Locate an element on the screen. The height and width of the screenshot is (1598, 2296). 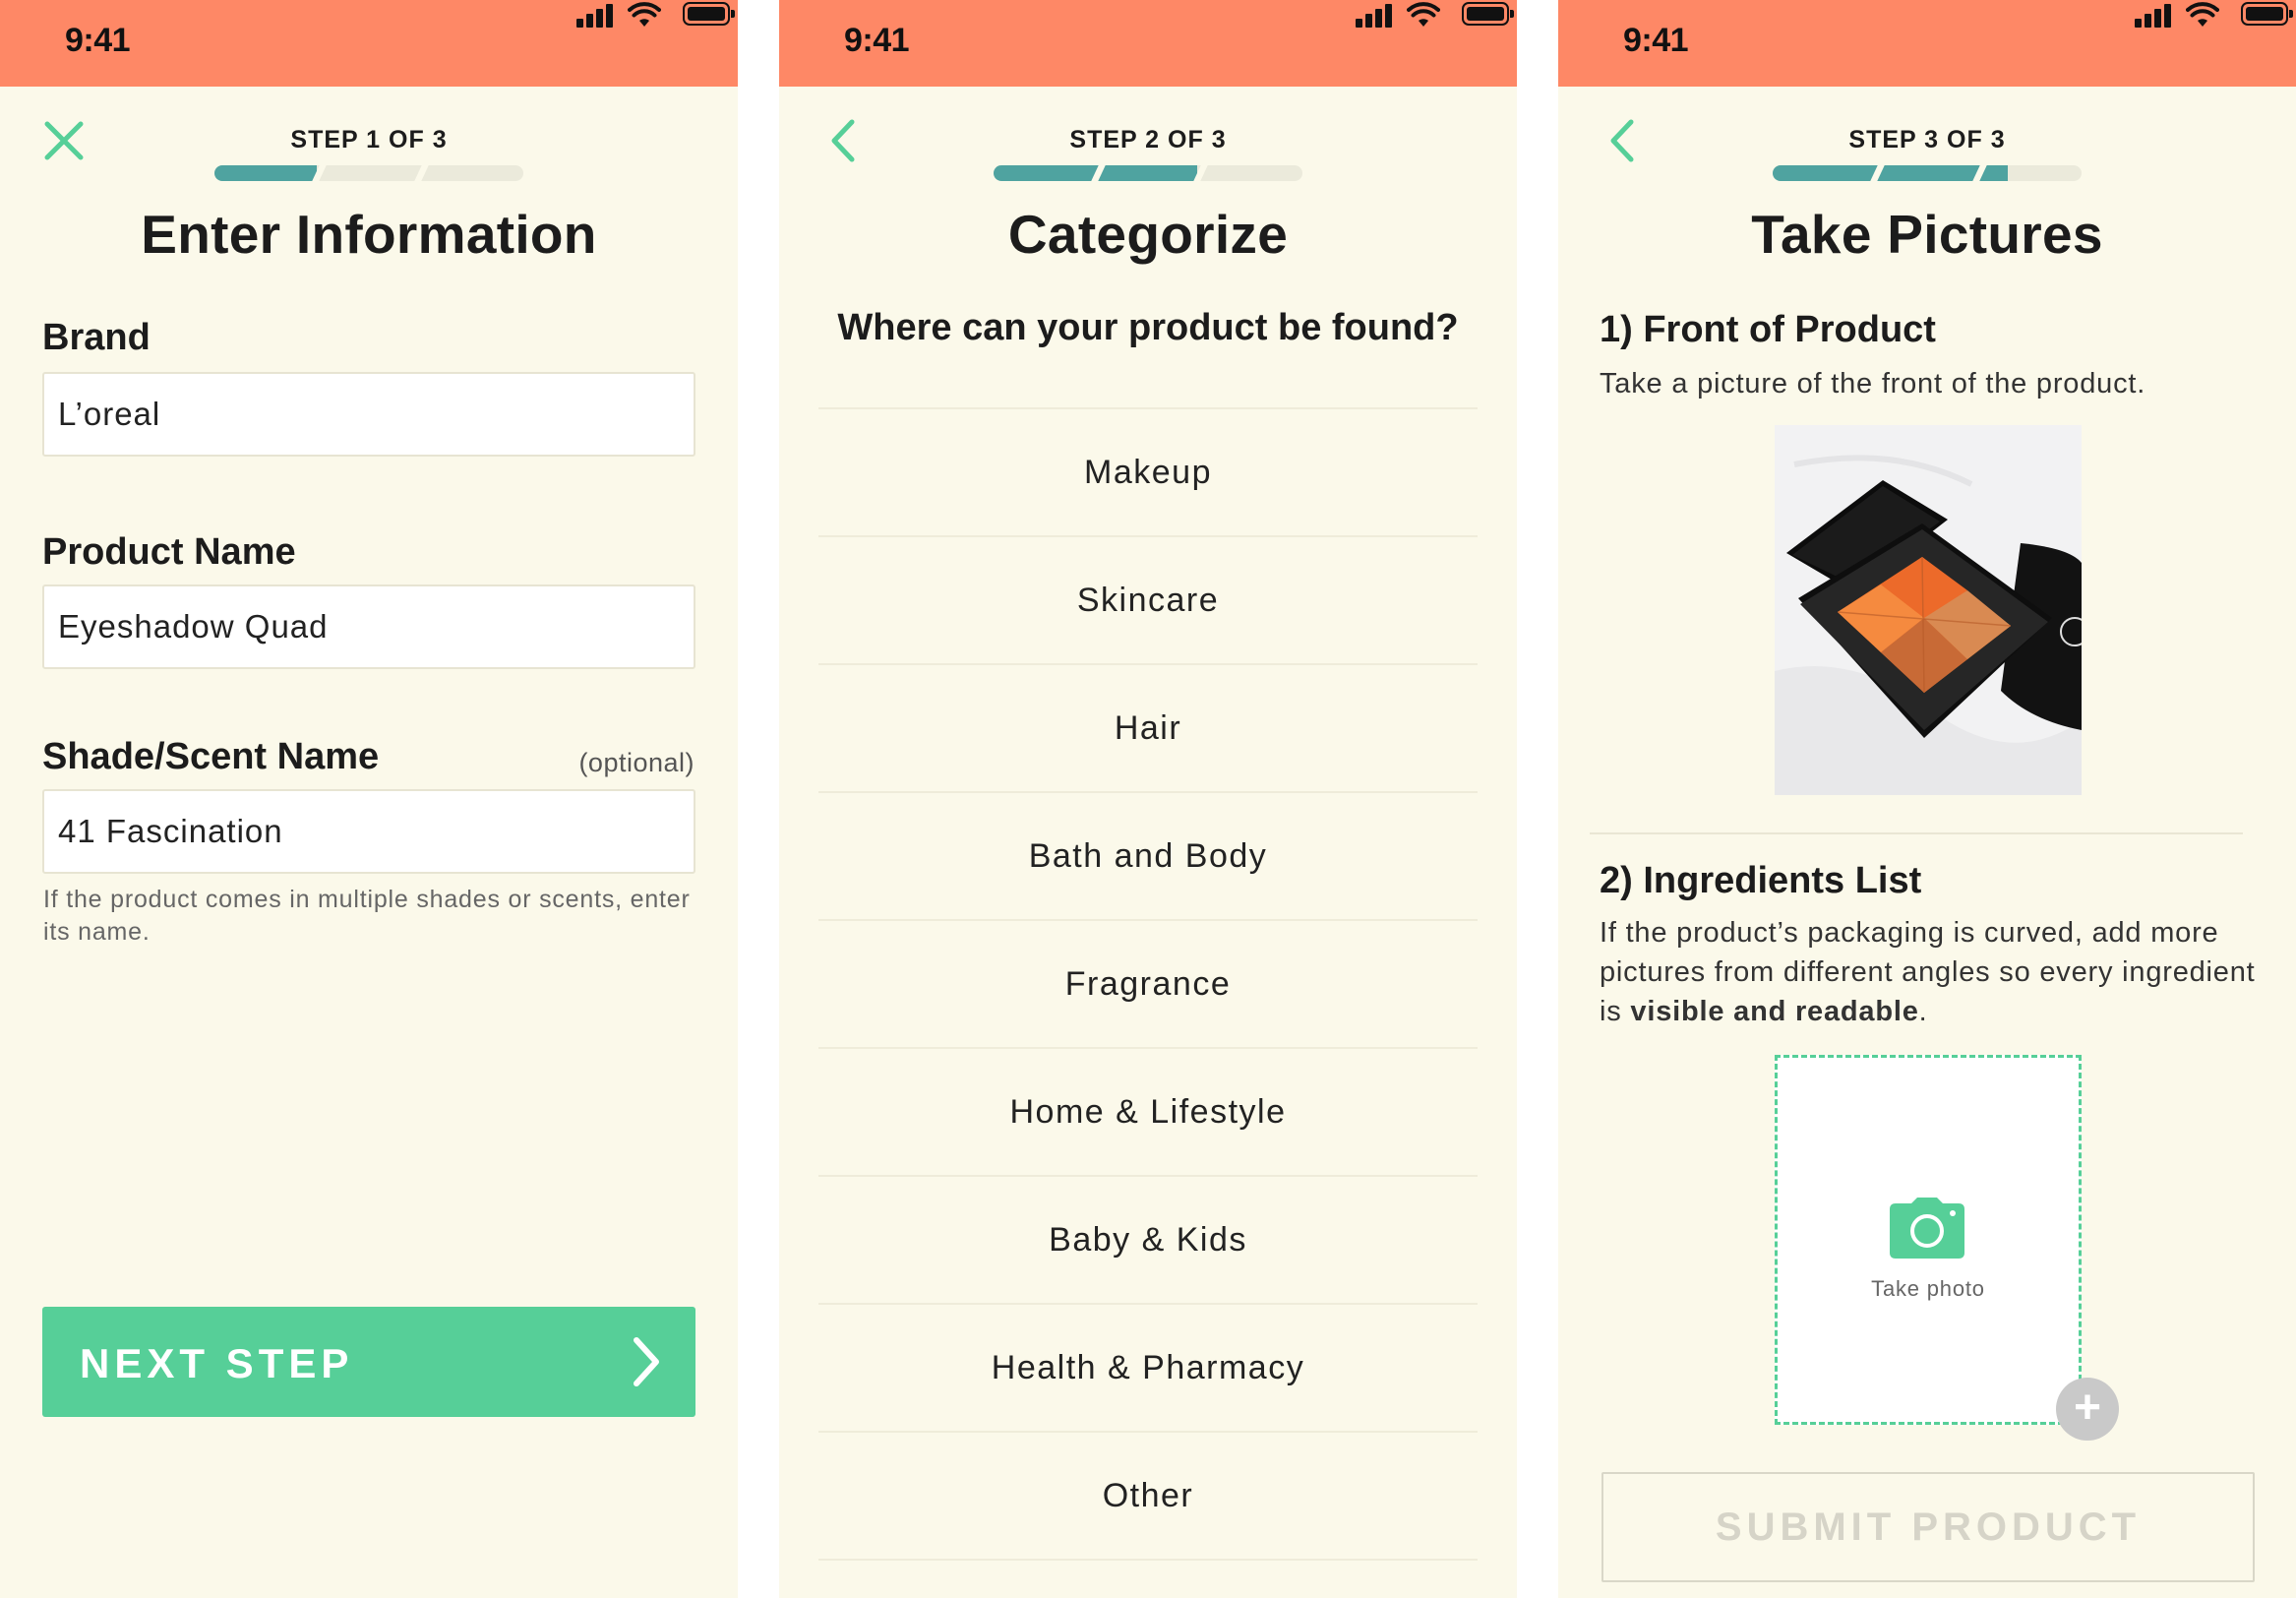
category-item: Health & Pharmacy is located at coordinates (1148, 1367).